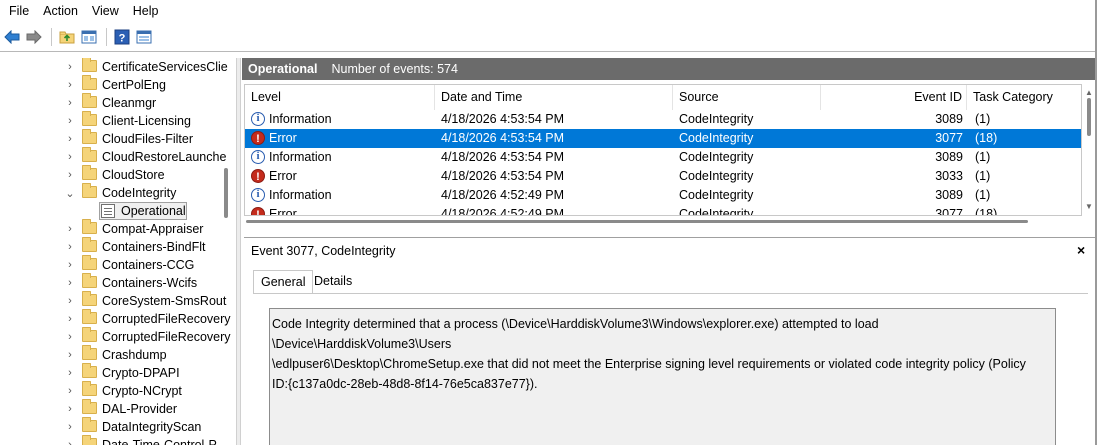 The width and height of the screenshot is (1097, 445). What do you see at coordinates (116, 264) in the screenshot?
I see `tree-item: › Containers-CCG` at bounding box center [116, 264].